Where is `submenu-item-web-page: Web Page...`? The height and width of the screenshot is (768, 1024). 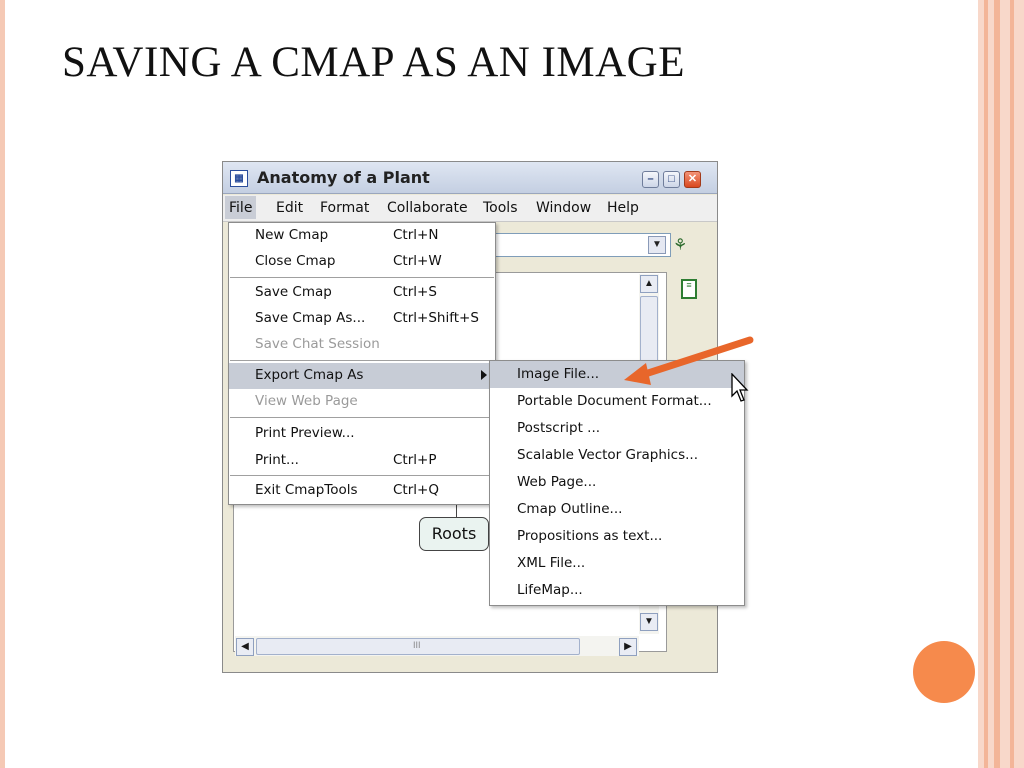 submenu-item-web-page: Web Page... is located at coordinates (617, 482).